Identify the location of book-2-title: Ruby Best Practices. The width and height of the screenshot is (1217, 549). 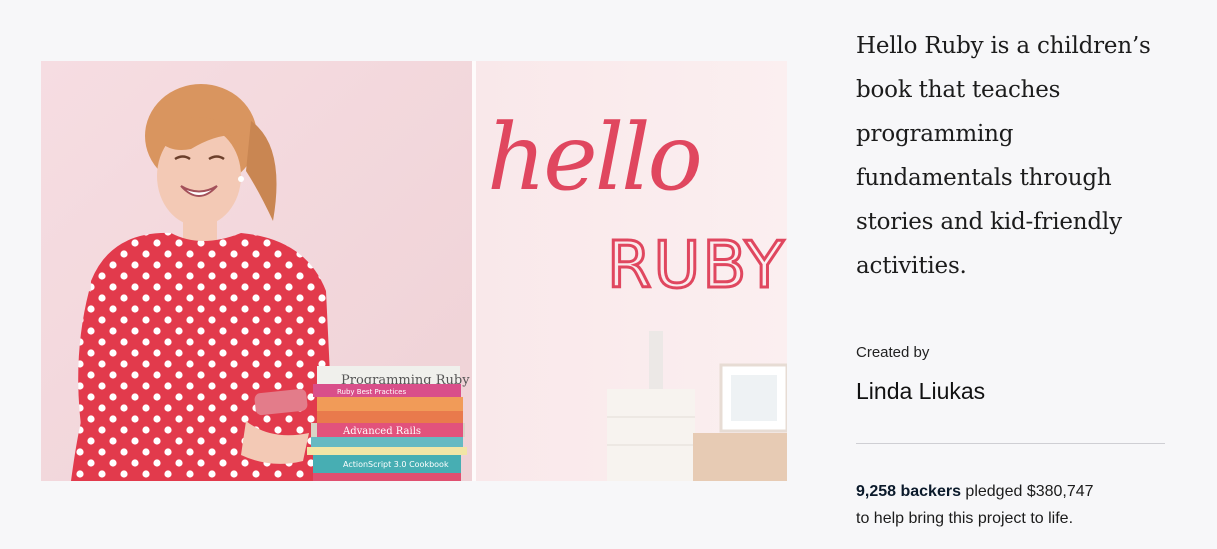
(371, 392).